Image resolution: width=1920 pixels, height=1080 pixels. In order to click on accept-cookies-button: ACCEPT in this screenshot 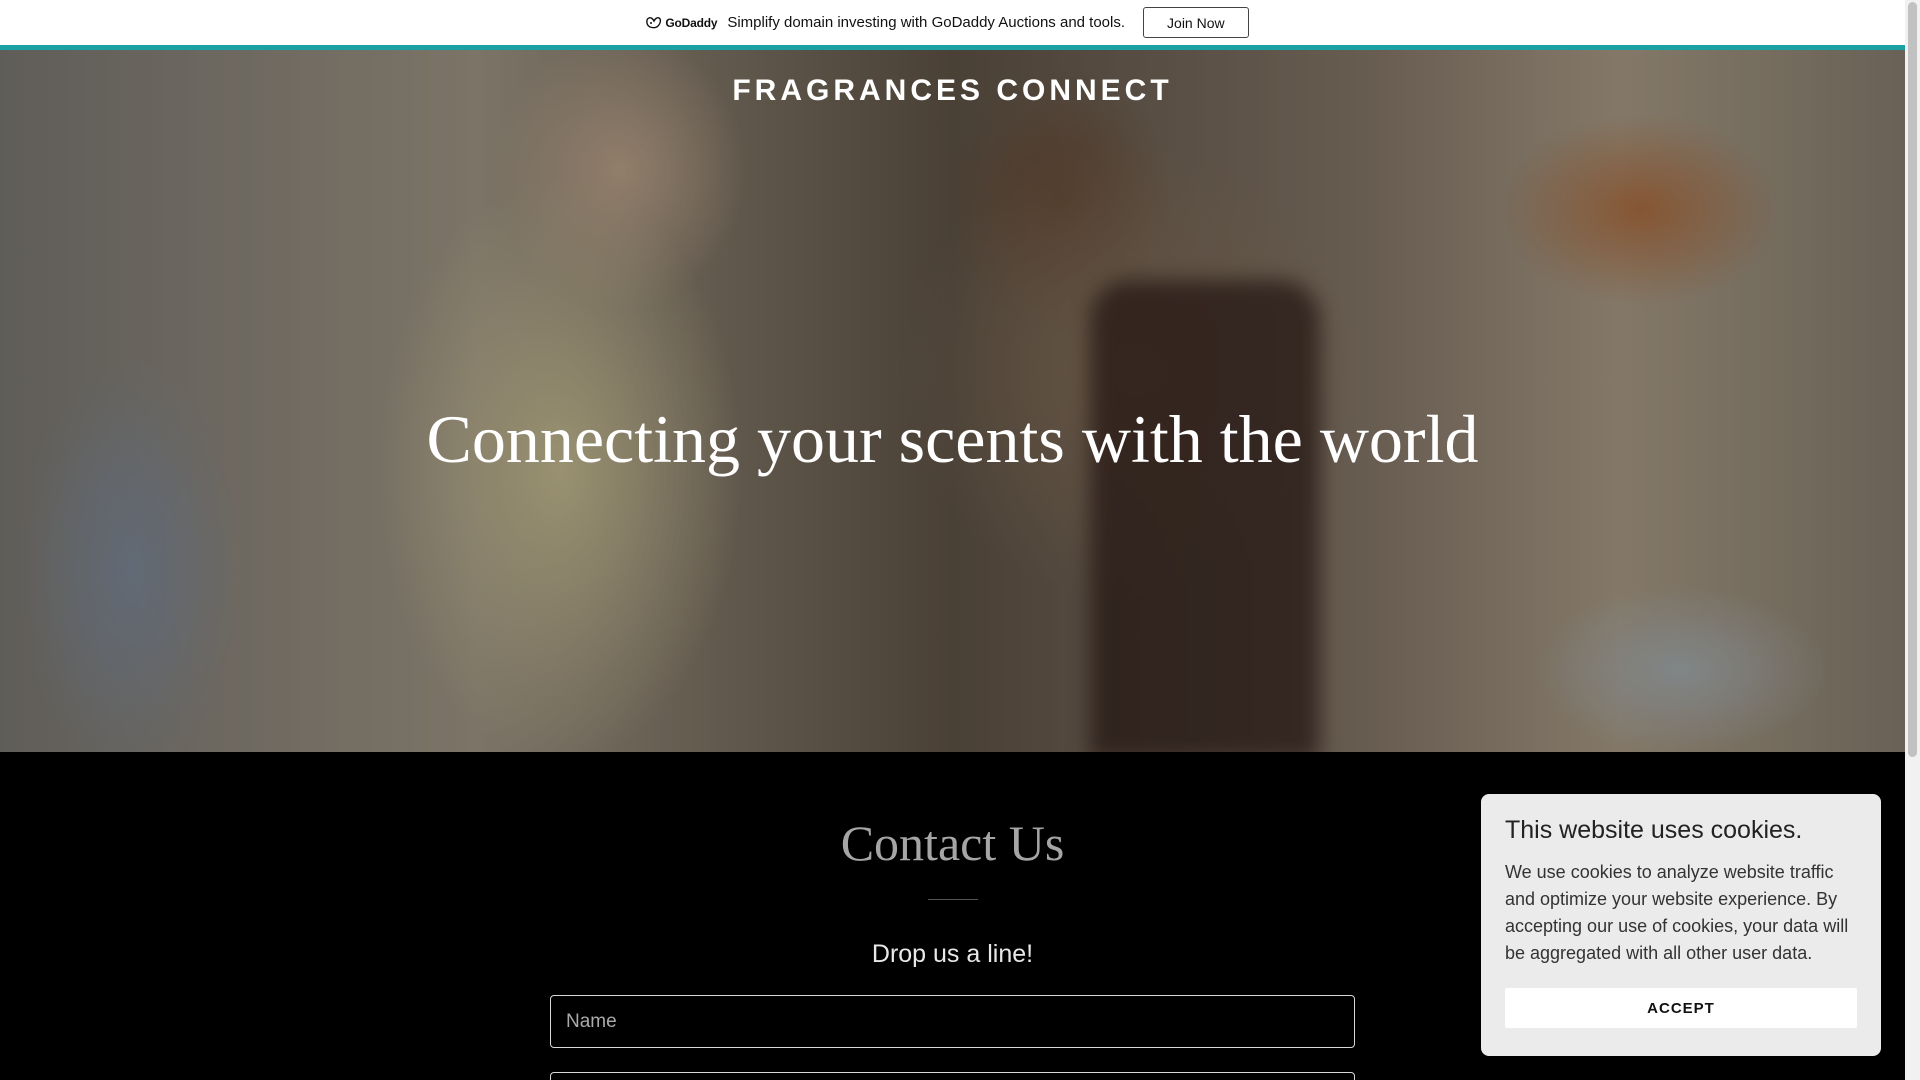, I will do `click(1681, 1008)`.